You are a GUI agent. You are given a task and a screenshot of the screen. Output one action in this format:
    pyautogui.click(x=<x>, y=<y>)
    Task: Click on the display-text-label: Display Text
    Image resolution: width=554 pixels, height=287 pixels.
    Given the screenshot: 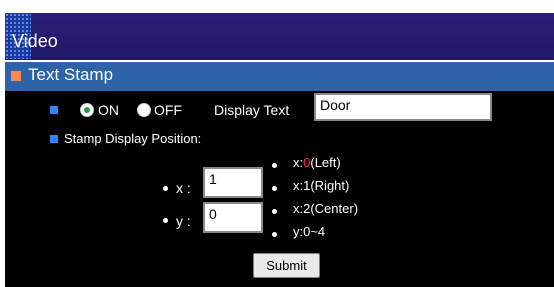 What is the action you would take?
    pyautogui.click(x=252, y=110)
    